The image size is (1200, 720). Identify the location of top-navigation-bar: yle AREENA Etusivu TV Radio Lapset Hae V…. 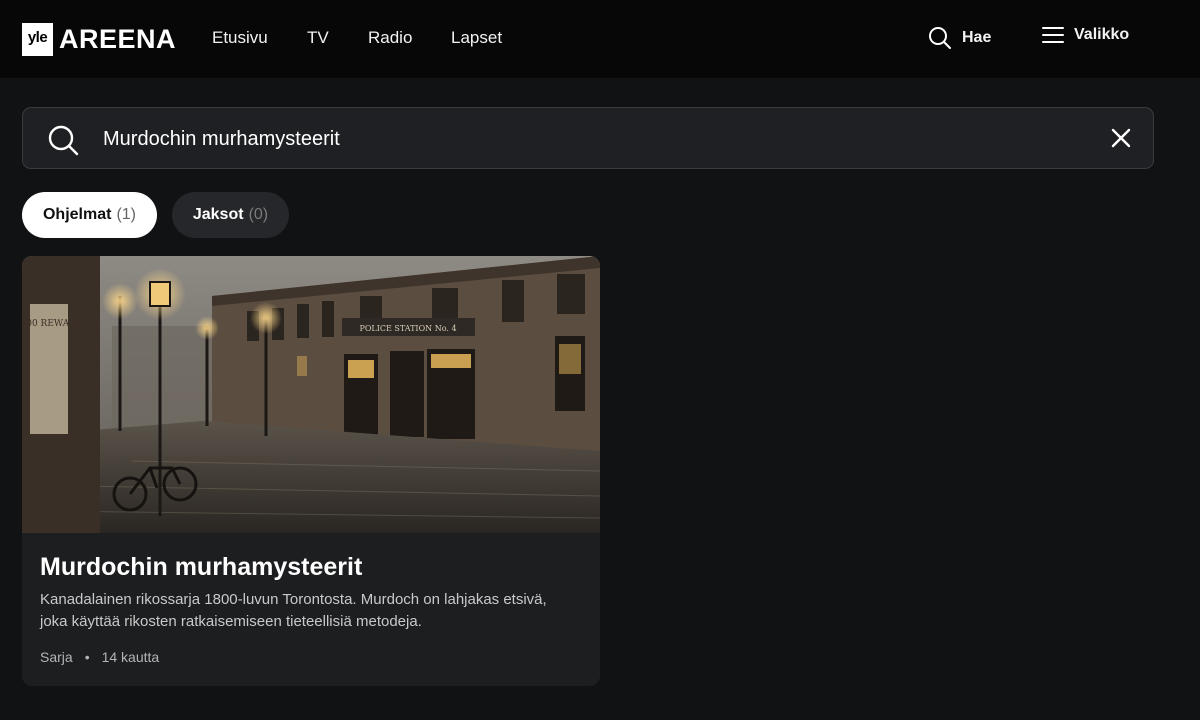
(600, 39).